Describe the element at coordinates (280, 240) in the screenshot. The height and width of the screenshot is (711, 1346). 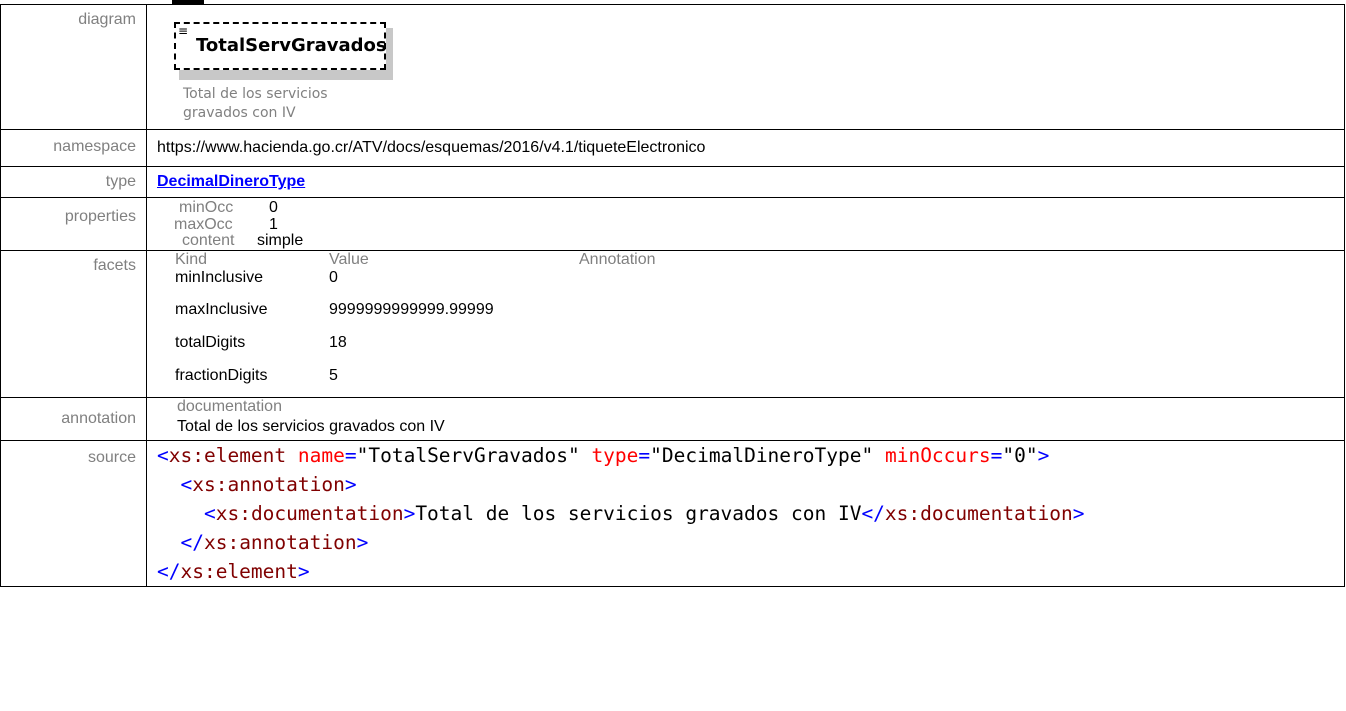
I see `property-value: simple` at that location.